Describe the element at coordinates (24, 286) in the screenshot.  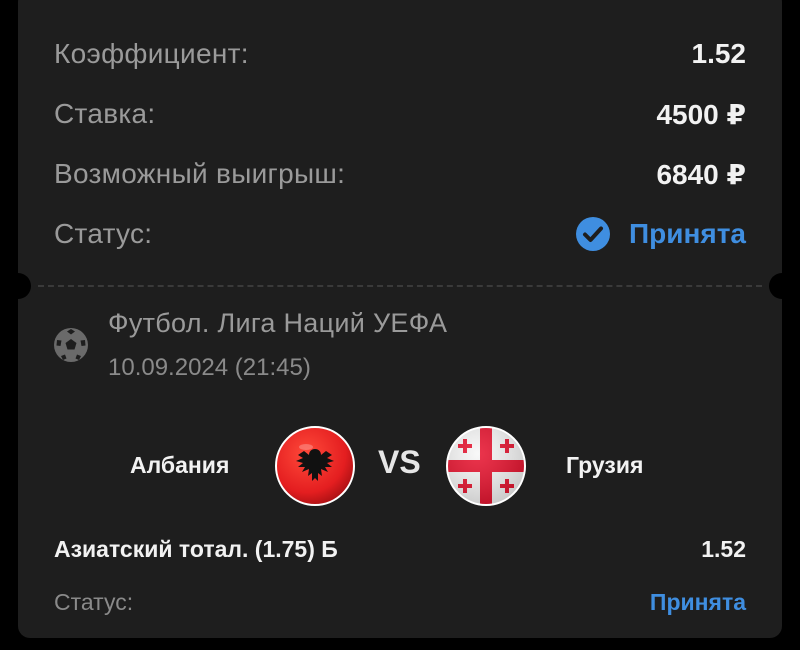
I see `ticket-notch-left` at that location.